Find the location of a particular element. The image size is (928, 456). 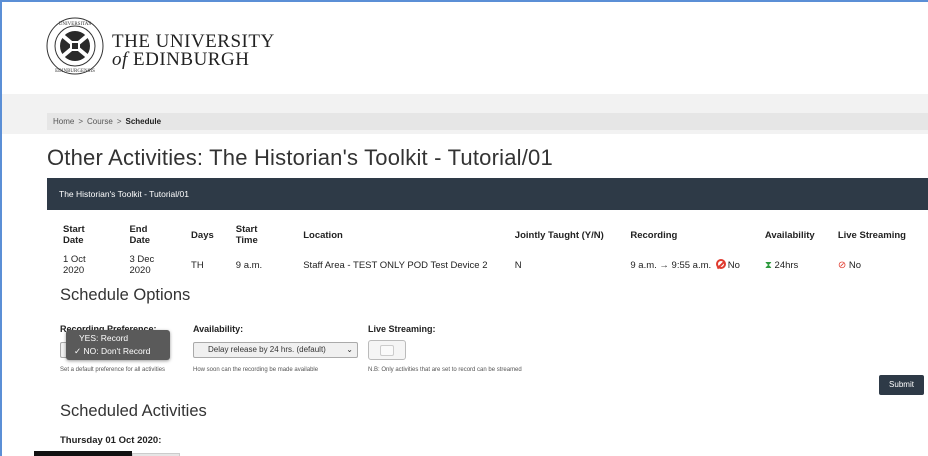

col-start-time: Start Time is located at coordinates (246, 235).